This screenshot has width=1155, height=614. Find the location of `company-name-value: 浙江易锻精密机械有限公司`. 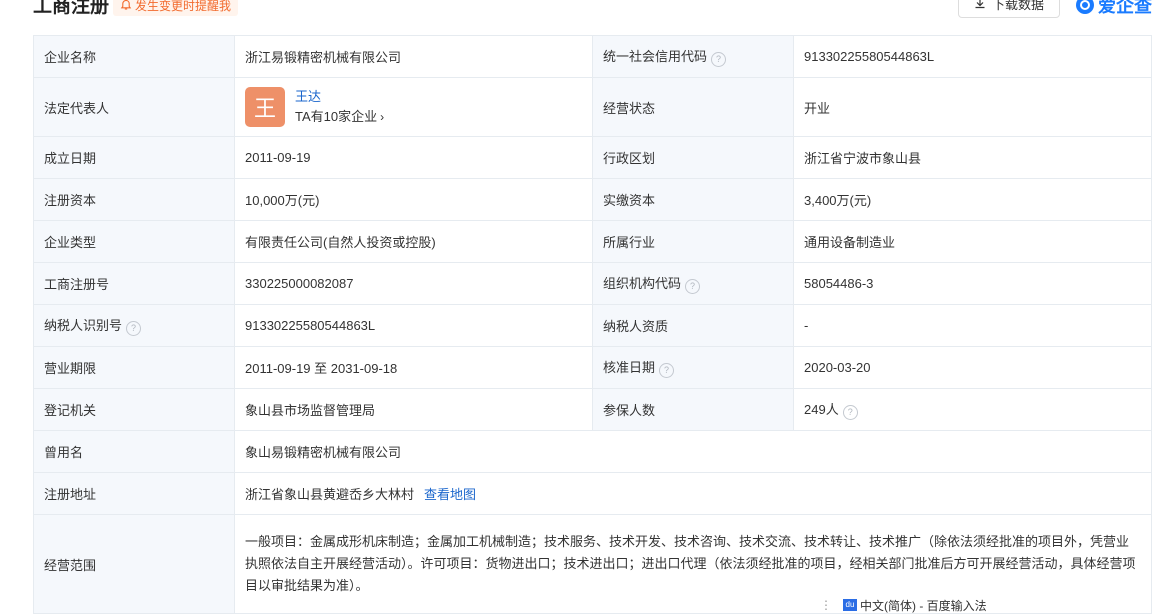

company-name-value: 浙江易锻精密机械有限公司 is located at coordinates (413, 56).